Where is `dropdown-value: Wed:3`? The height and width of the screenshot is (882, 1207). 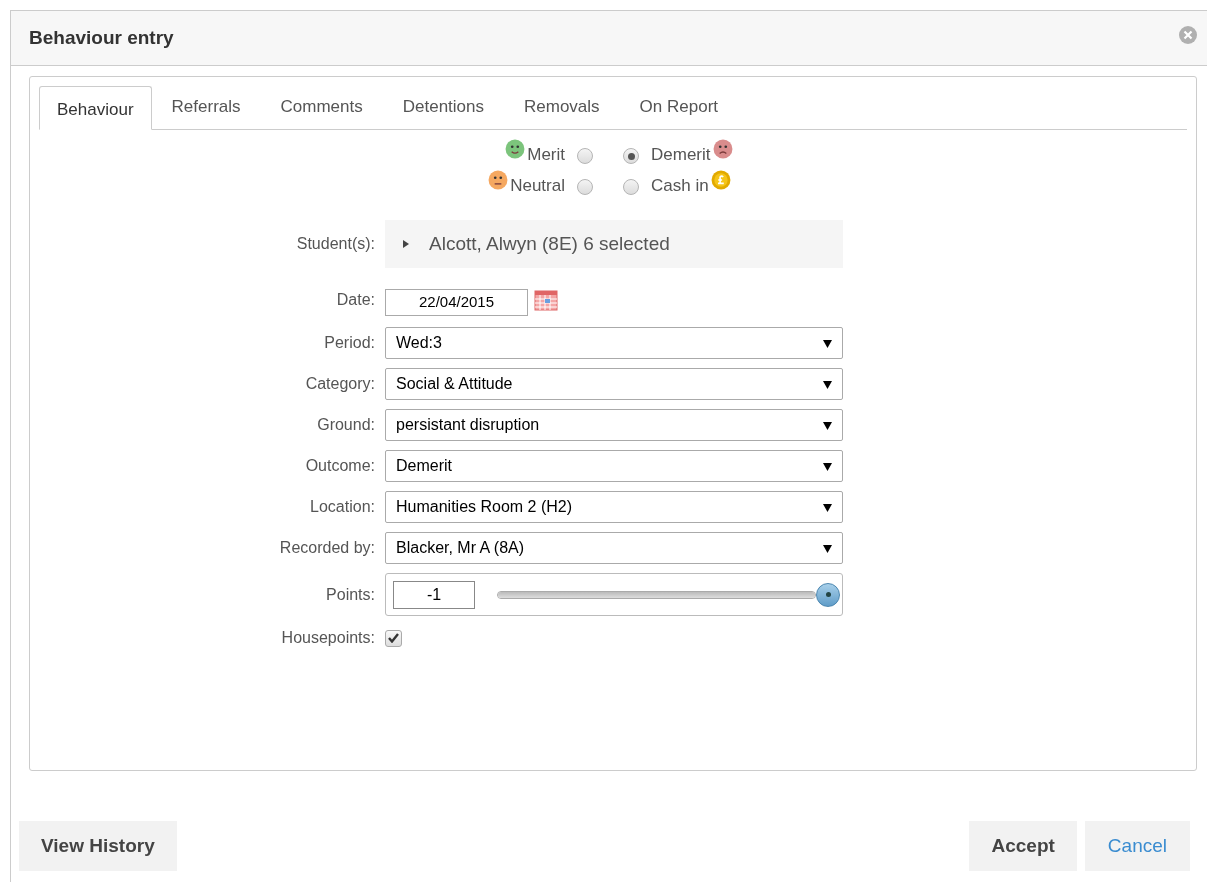
dropdown-value: Wed:3 is located at coordinates (419, 343).